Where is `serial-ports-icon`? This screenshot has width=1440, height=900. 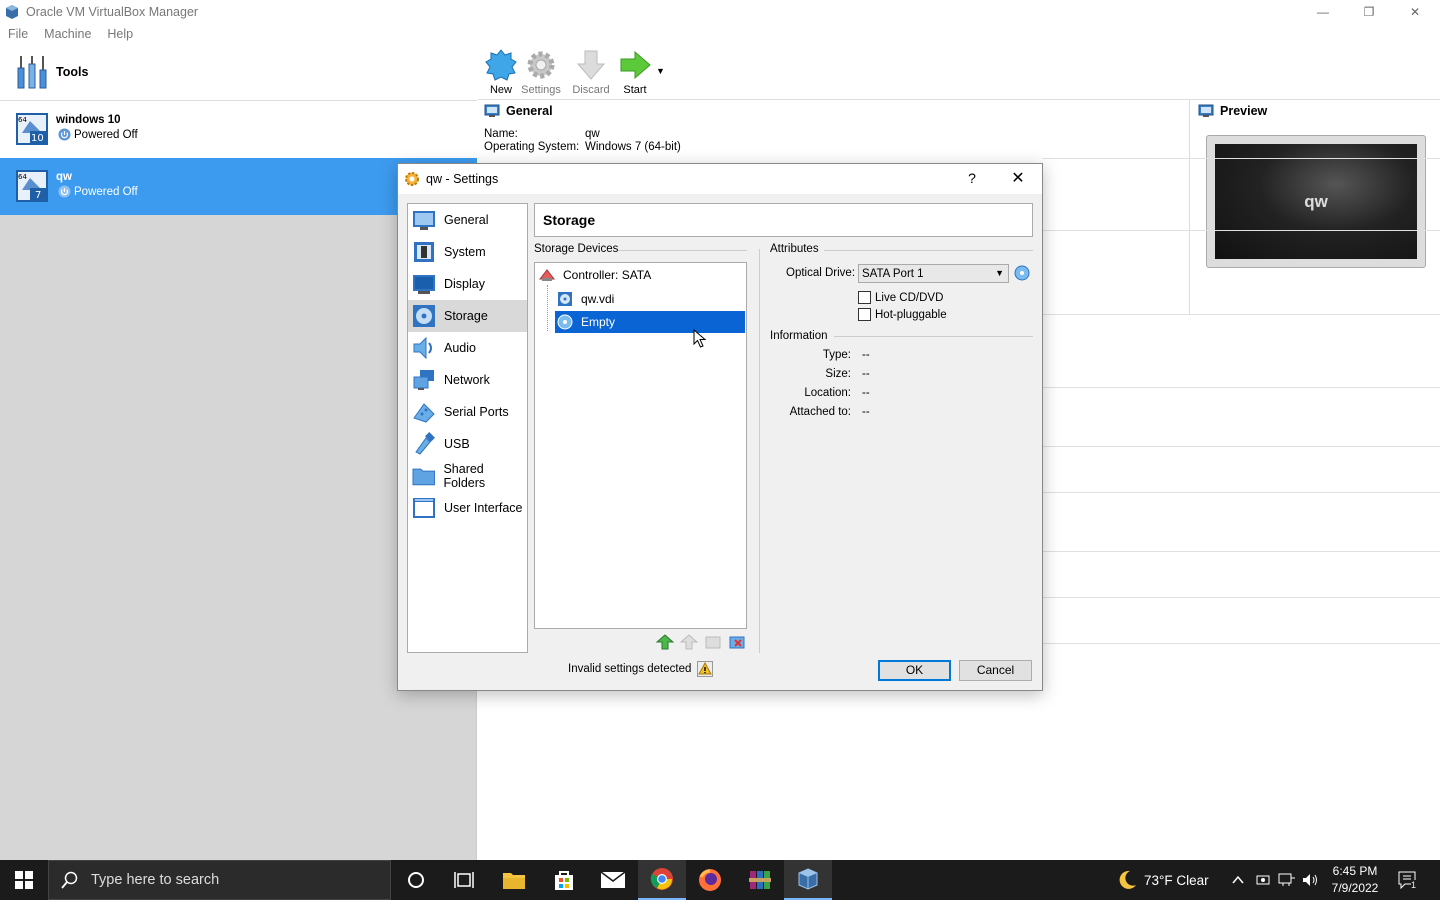
serial-ports-icon is located at coordinates (424, 413).